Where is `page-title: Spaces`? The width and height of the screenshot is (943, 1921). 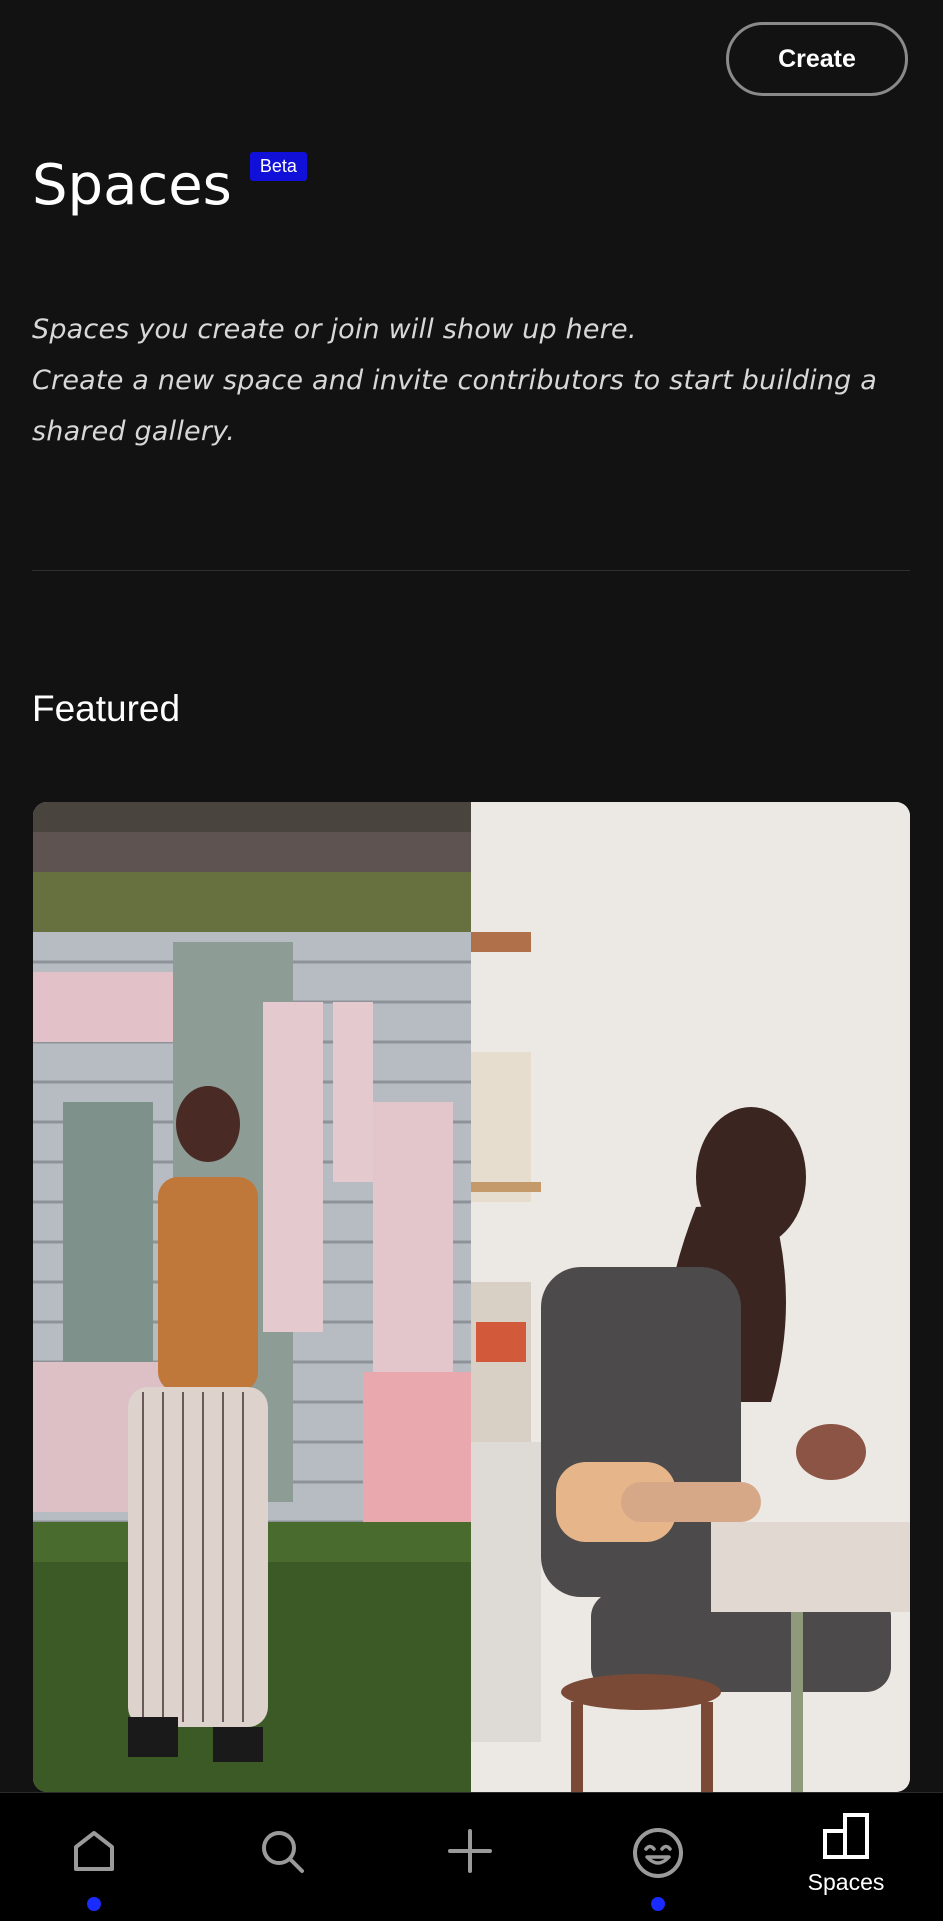 page-title: Spaces is located at coordinates (132, 185).